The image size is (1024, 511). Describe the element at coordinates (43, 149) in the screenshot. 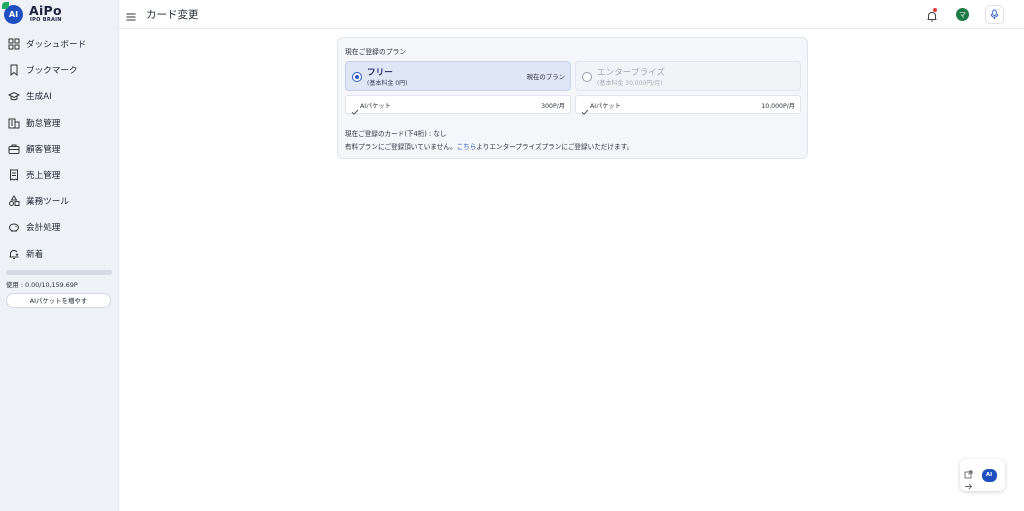

I see `sidebar-item-label: 顧客管理` at that location.